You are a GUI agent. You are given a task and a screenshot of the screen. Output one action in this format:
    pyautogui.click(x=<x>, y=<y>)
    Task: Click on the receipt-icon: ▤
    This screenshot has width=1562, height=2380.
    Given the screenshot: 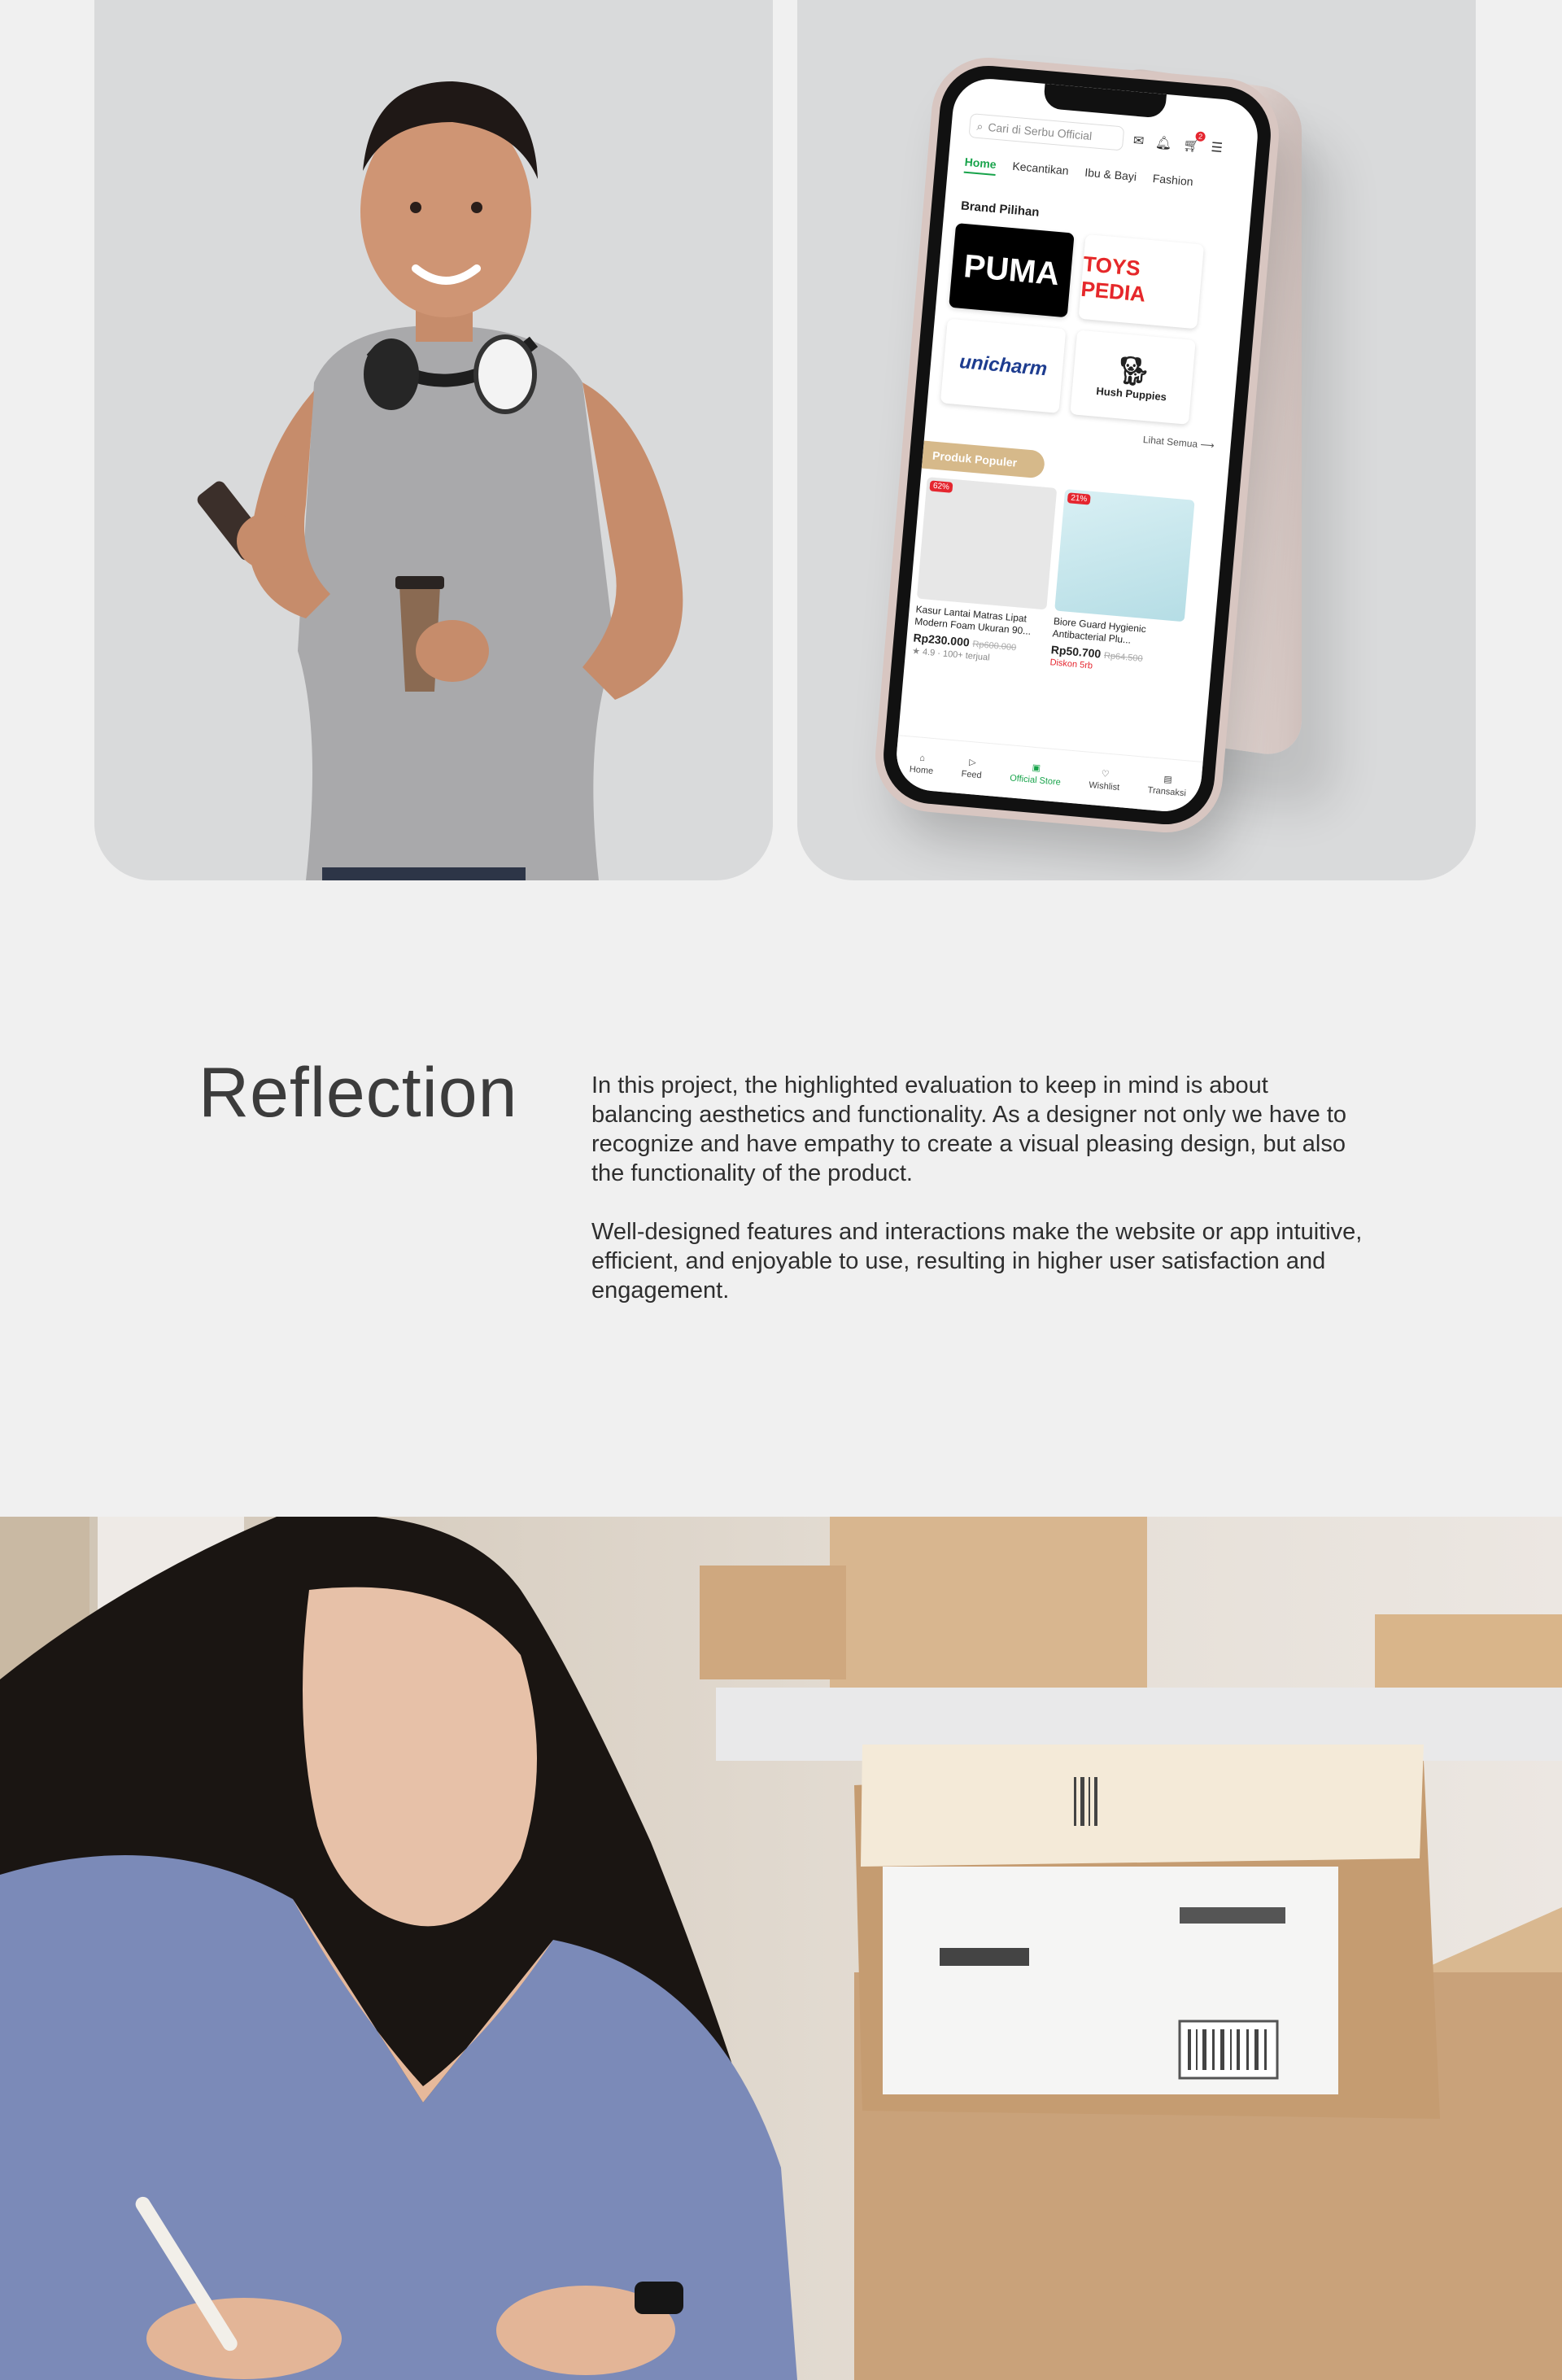 What is the action you would take?
    pyautogui.click(x=1168, y=780)
    